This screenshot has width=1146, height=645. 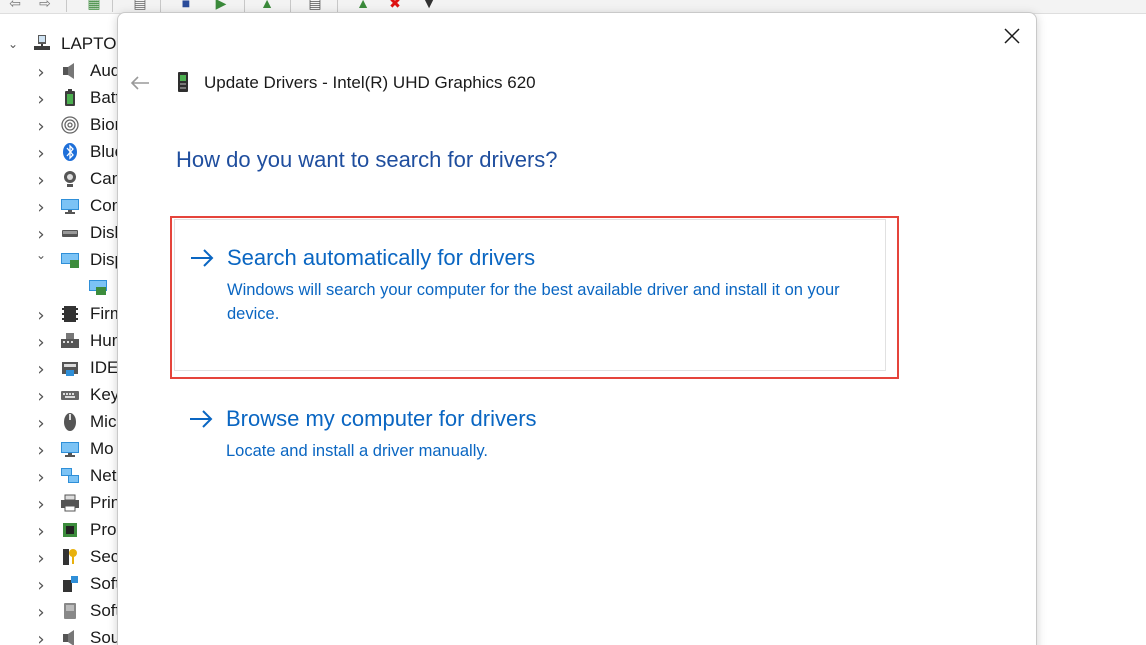 I want to click on close-icon, so click(x=1012, y=36).